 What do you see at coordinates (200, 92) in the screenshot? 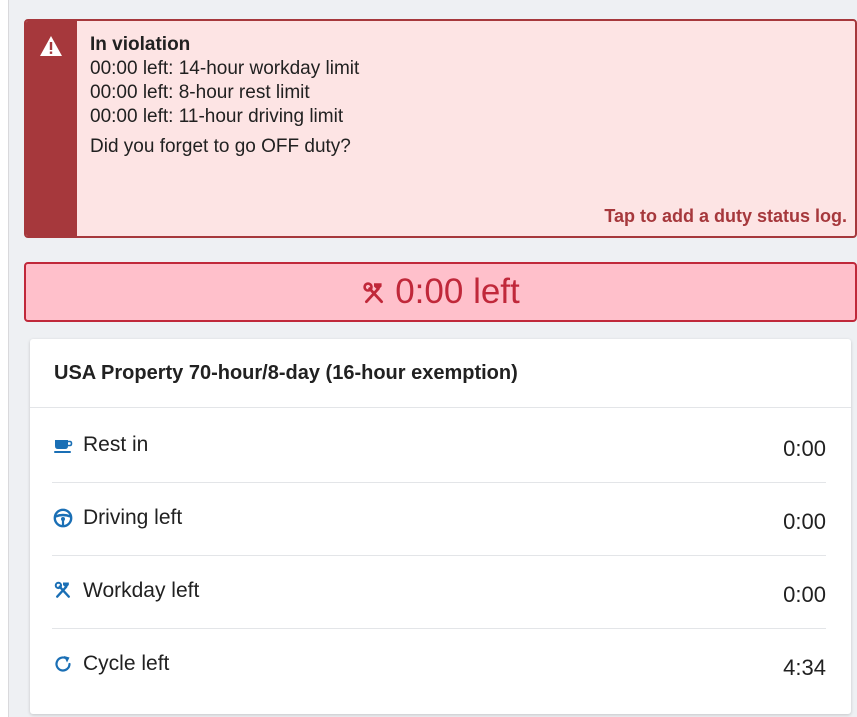
I see `alert-line-rest: 00:00 left: 8-hour rest limit` at bounding box center [200, 92].